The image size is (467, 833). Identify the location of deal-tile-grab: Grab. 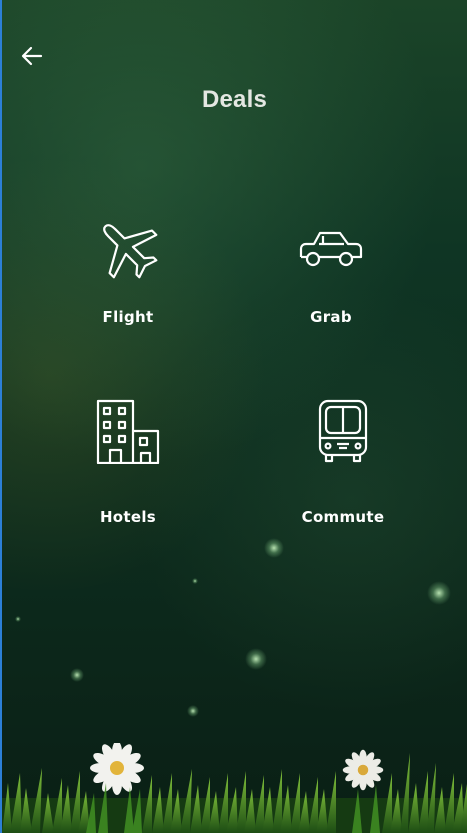
(331, 279).